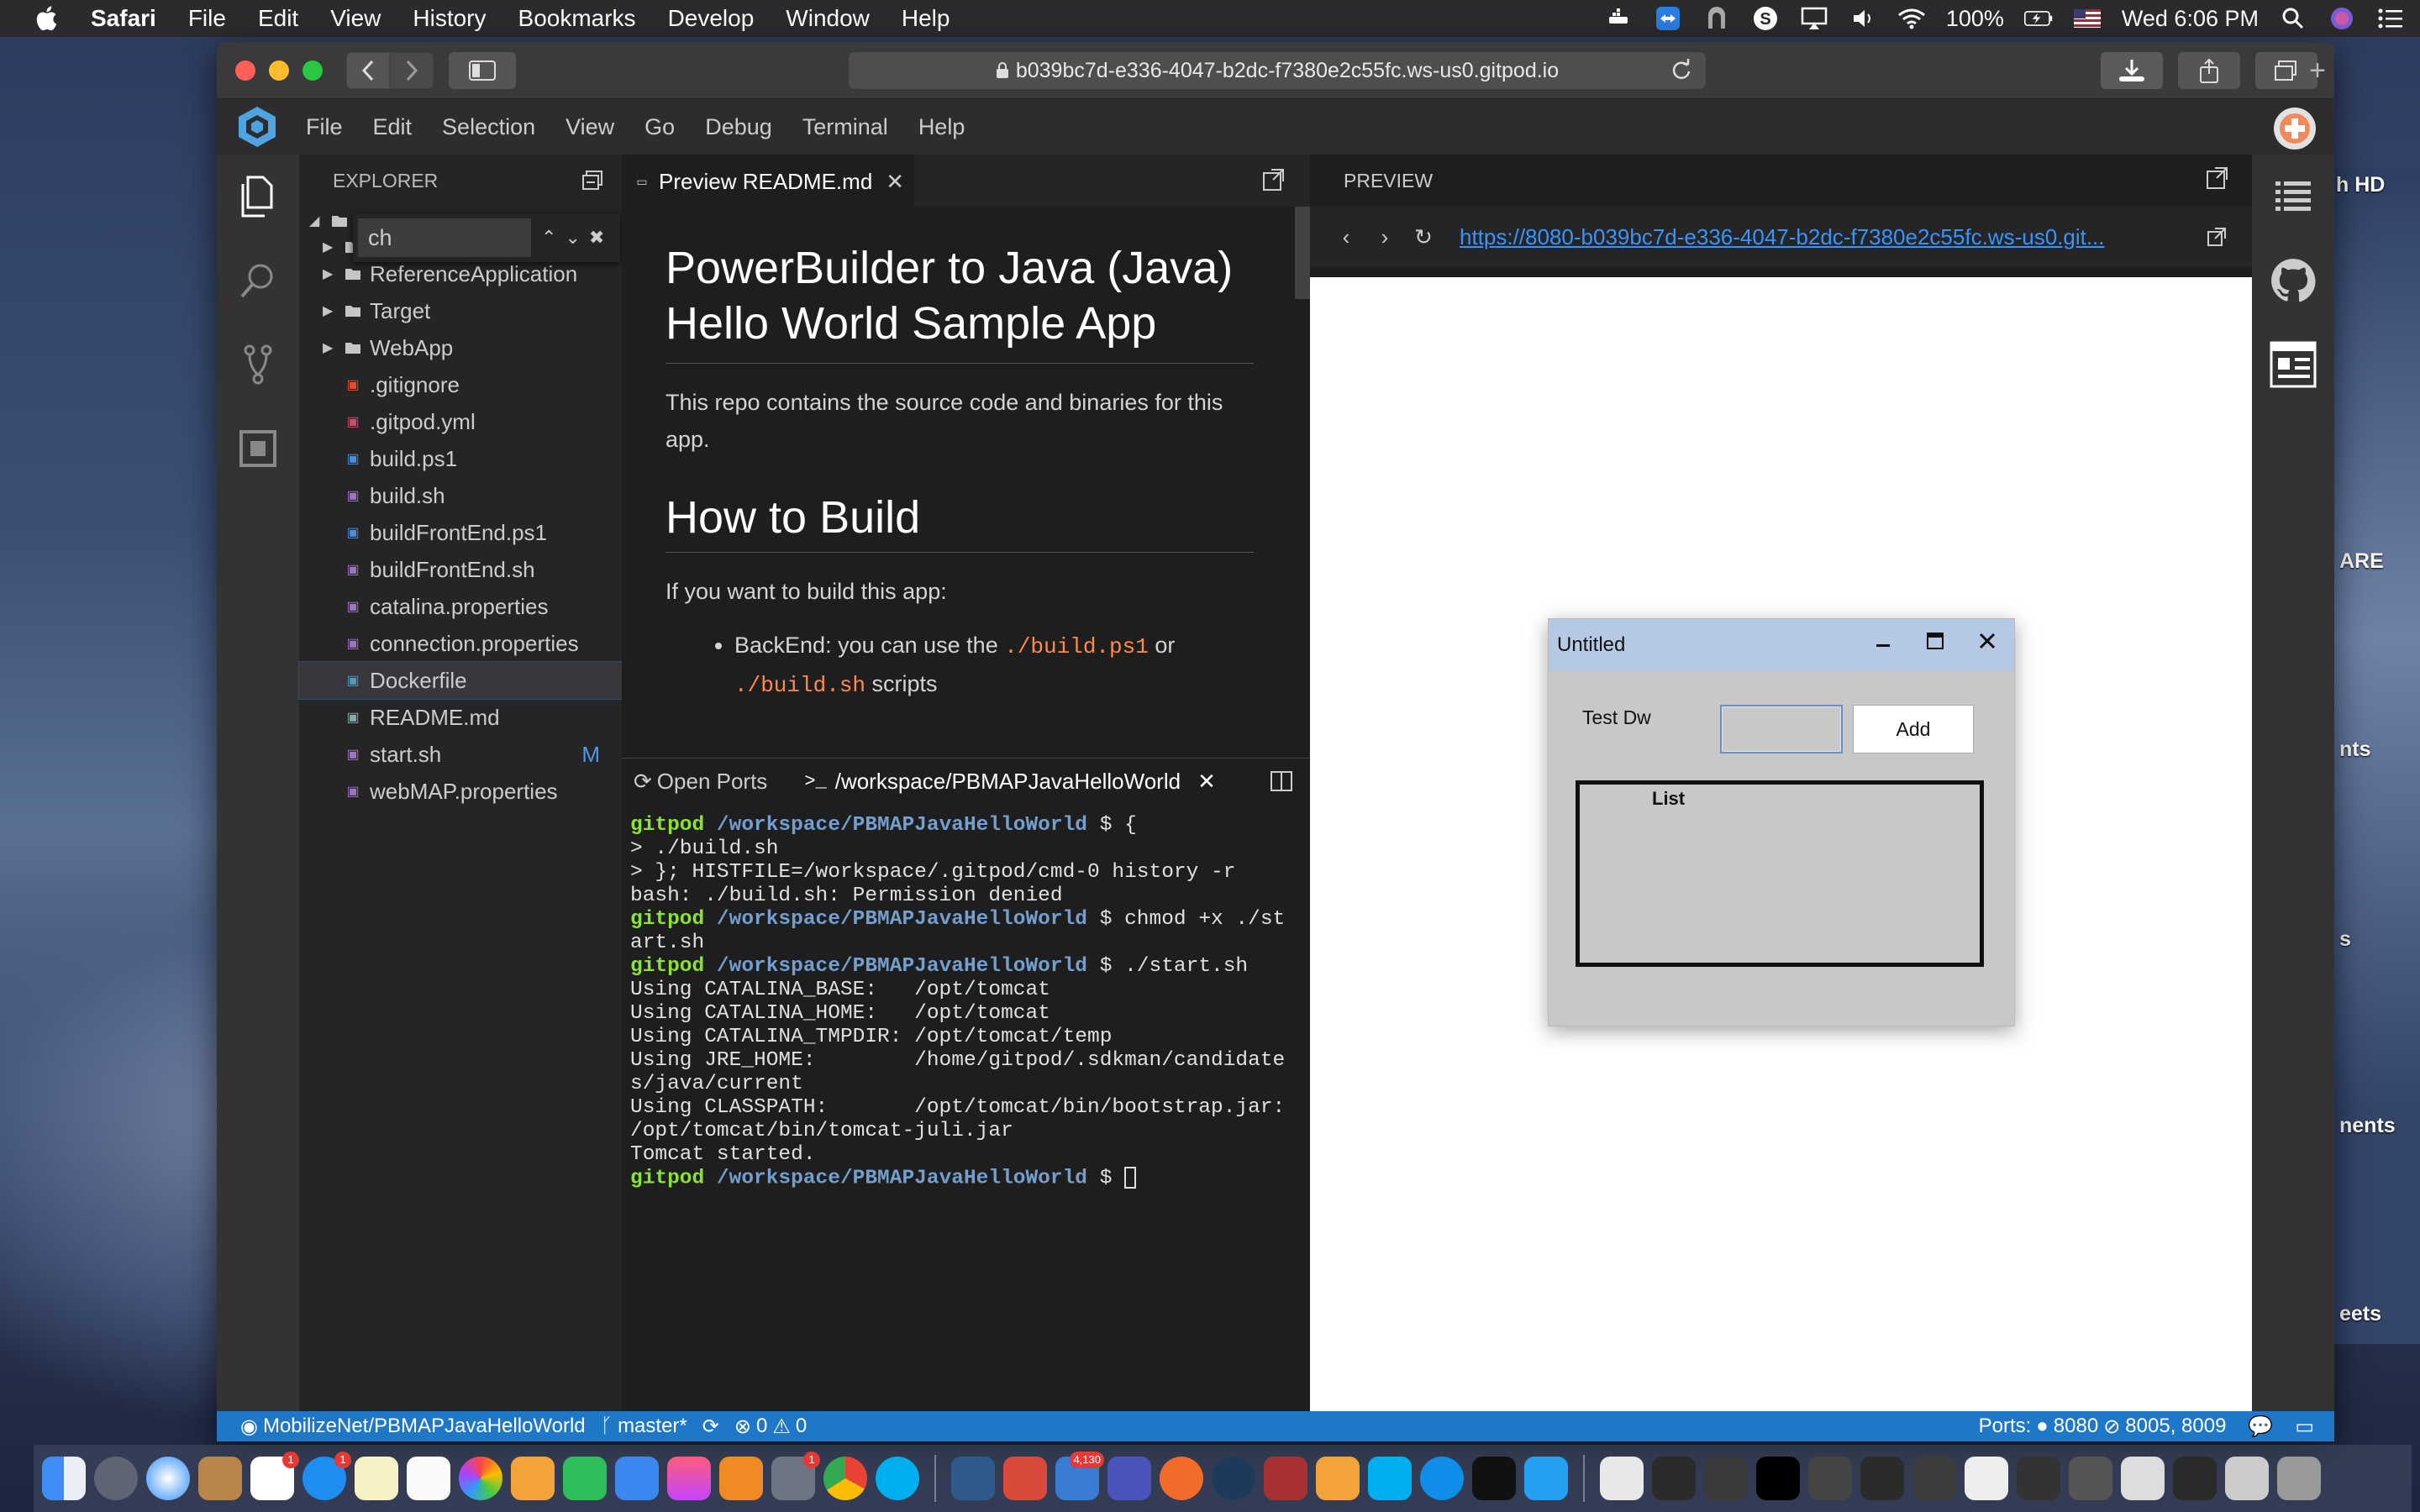 This screenshot has height=1512, width=2420. I want to click on screen-sharing-icon, so click(1025, 1478).